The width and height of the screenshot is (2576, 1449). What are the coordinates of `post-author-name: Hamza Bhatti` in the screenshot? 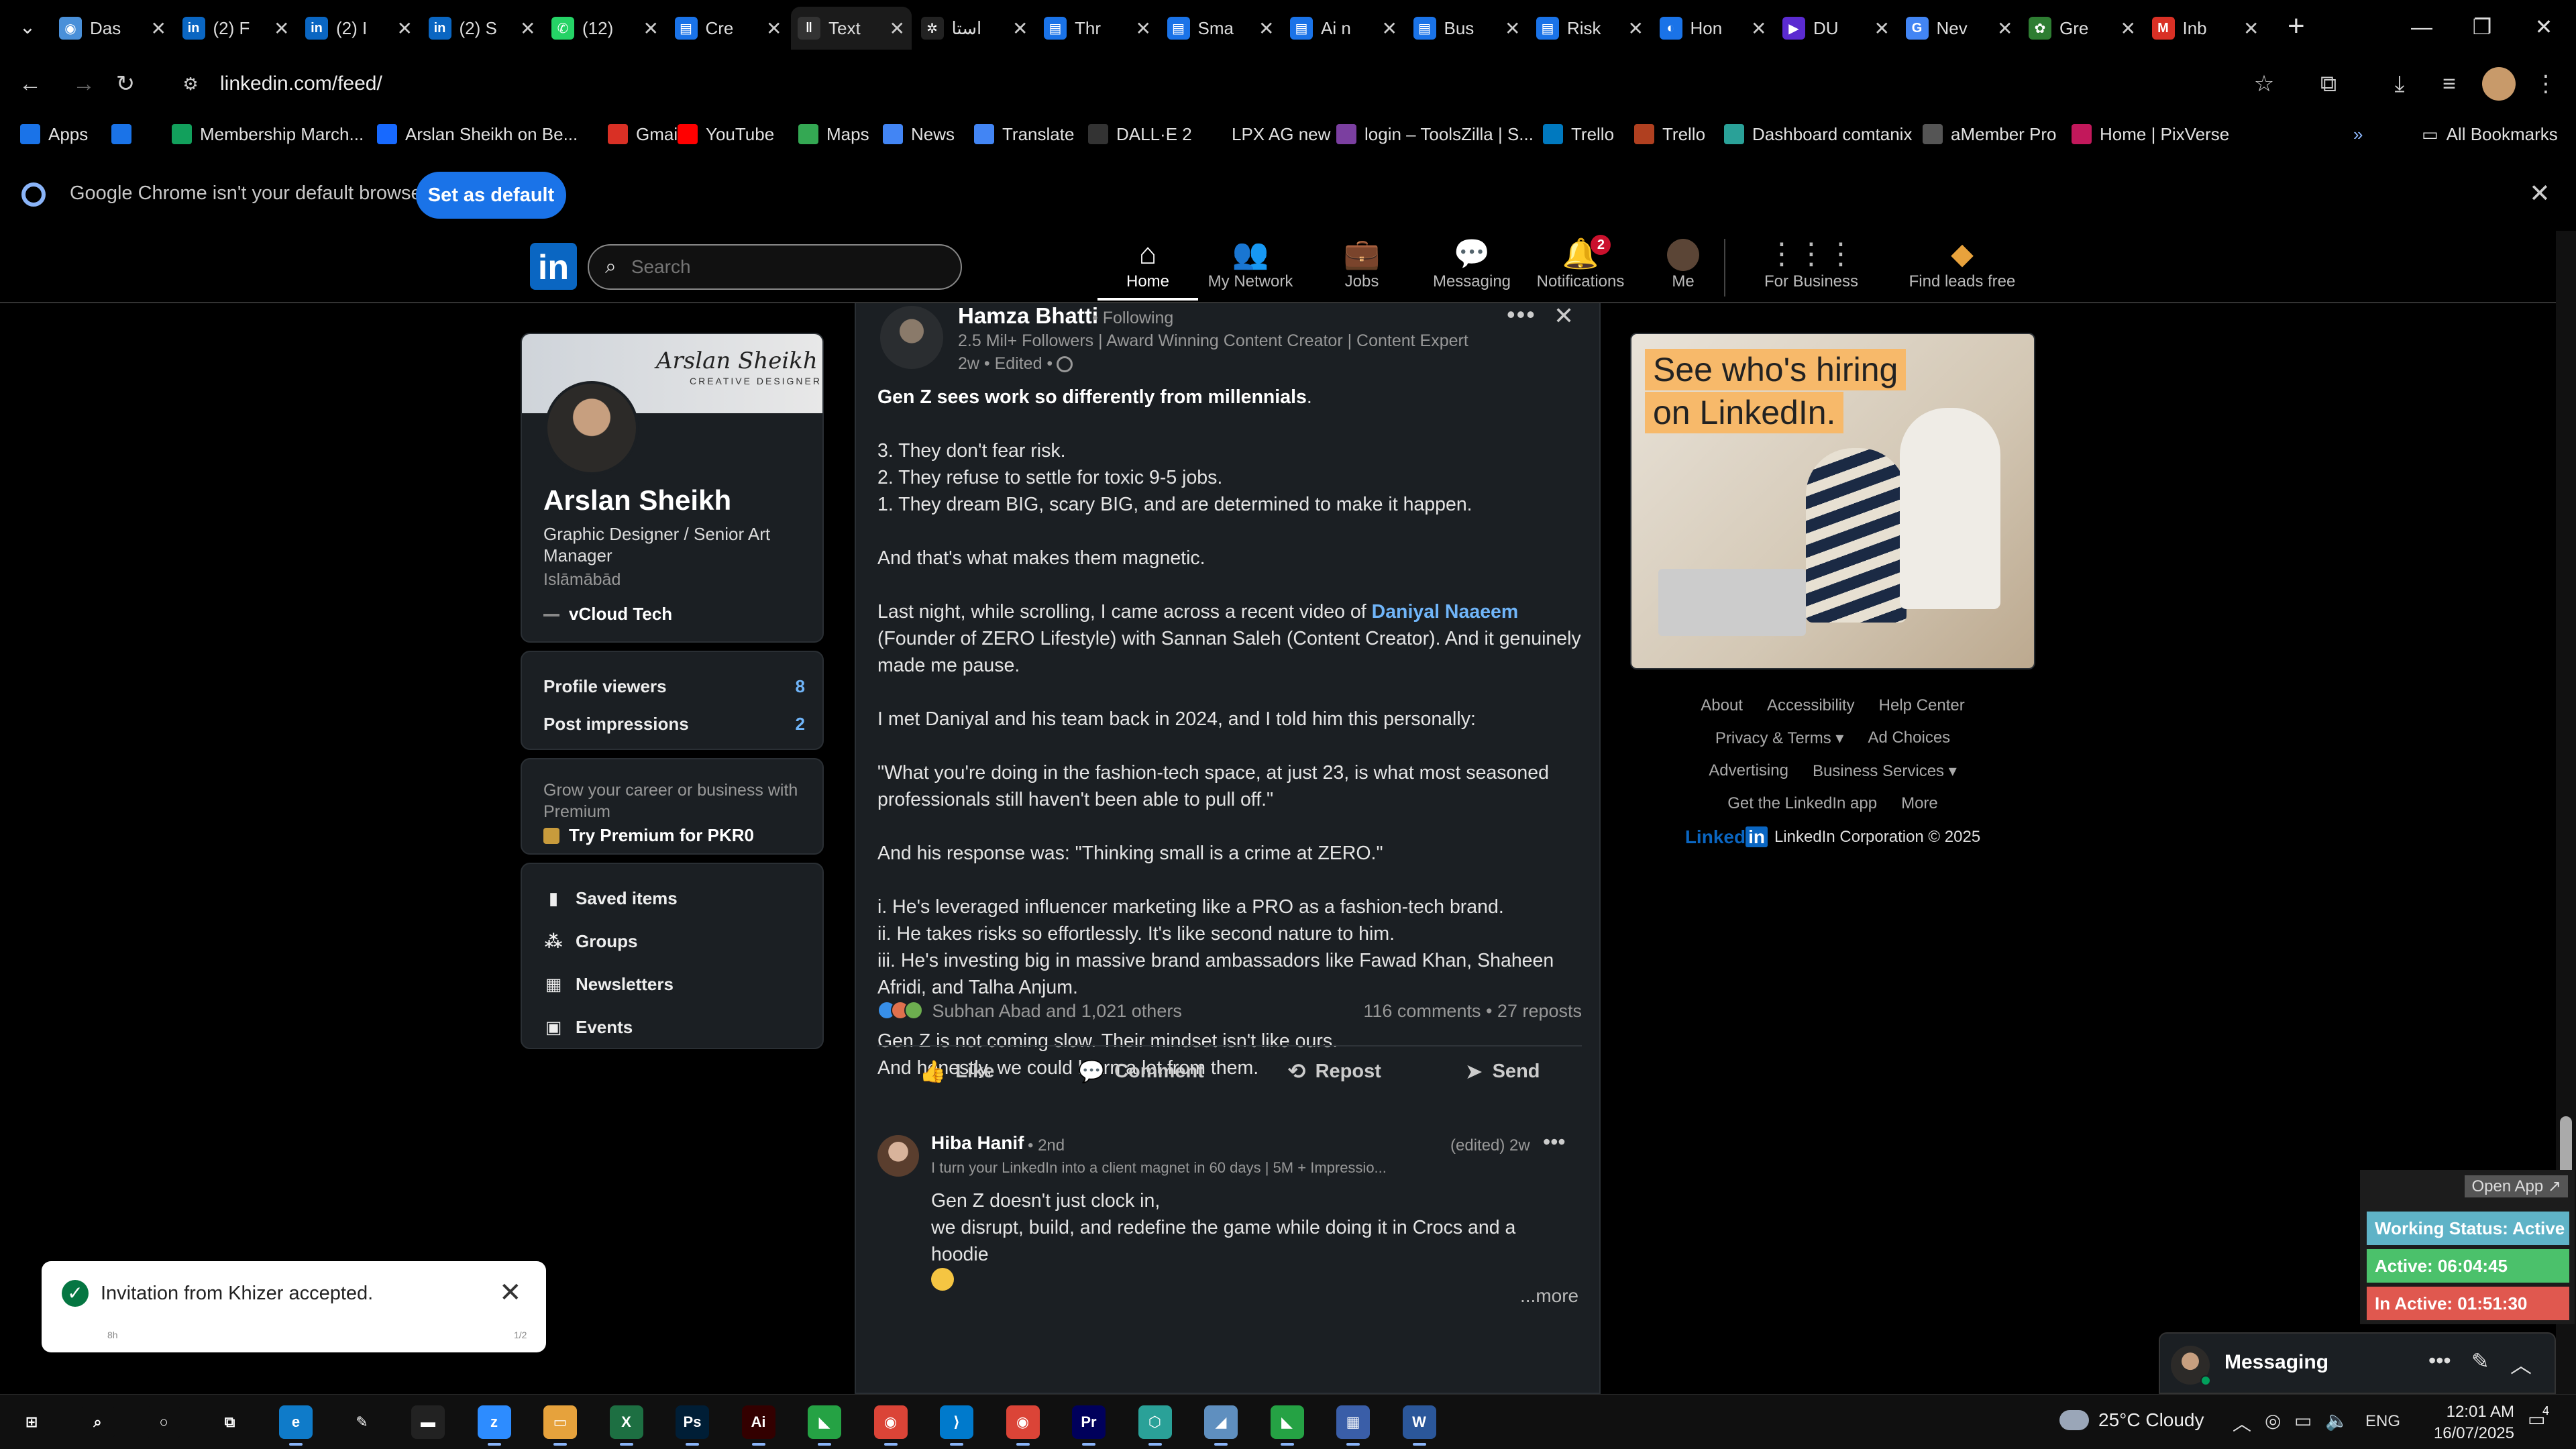 It's located at (1028, 316).